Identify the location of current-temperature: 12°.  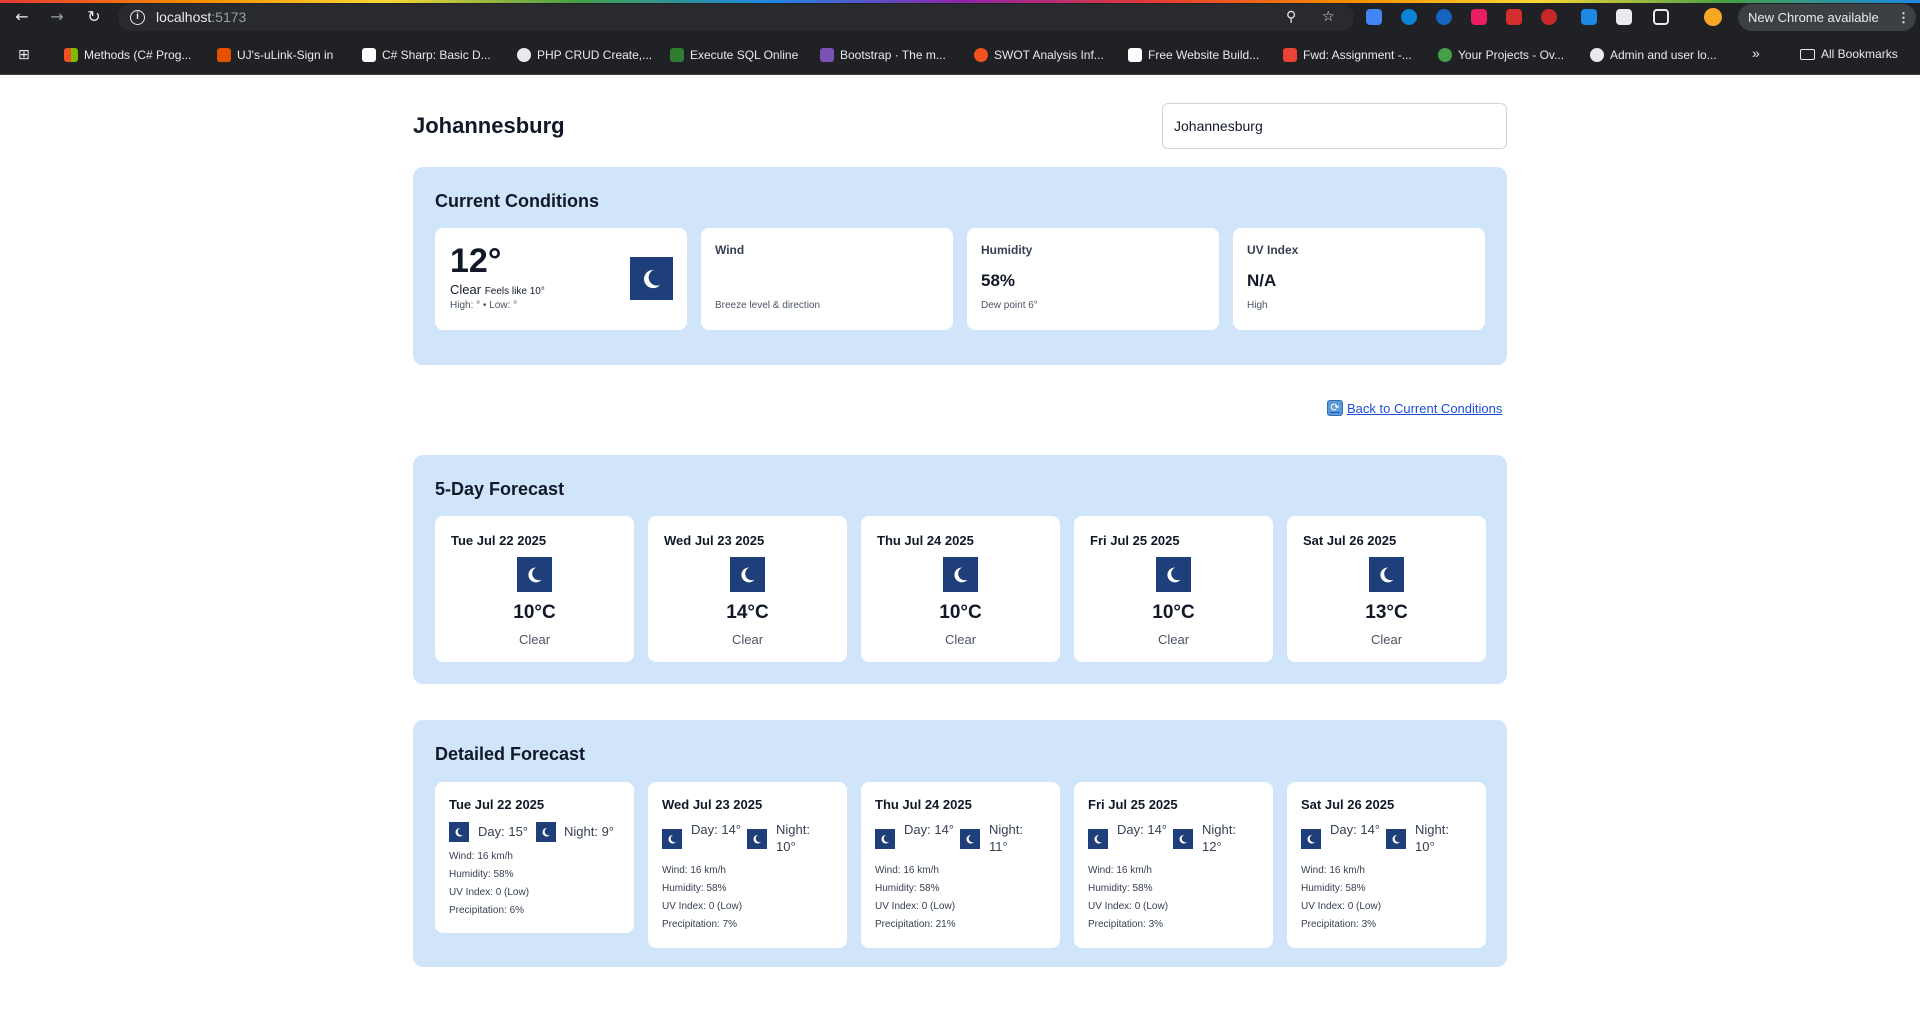
(476, 261).